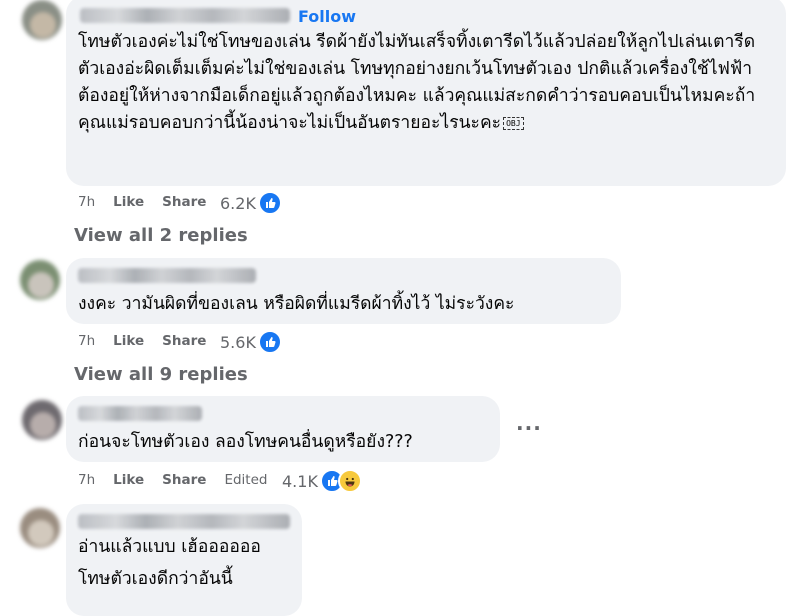 The width and height of the screenshot is (800, 616). Describe the element at coordinates (327, 16) in the screenshot. I see `follow-button: Follow` at that location.